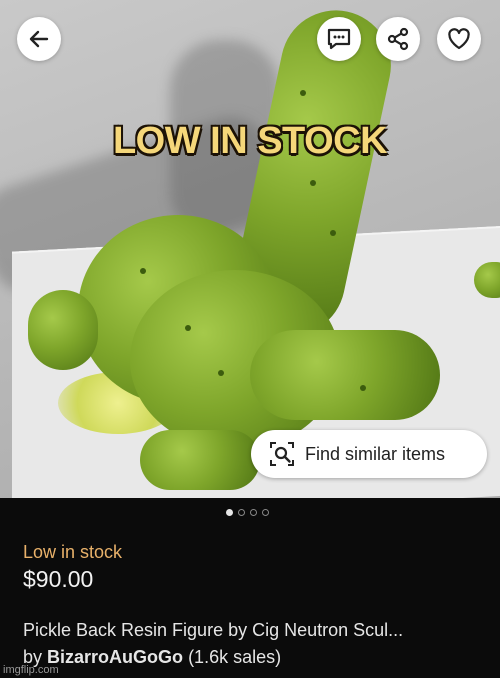 This screenshot has width=500, height=678. I want to click on message-seller-button, so click(339, 39).